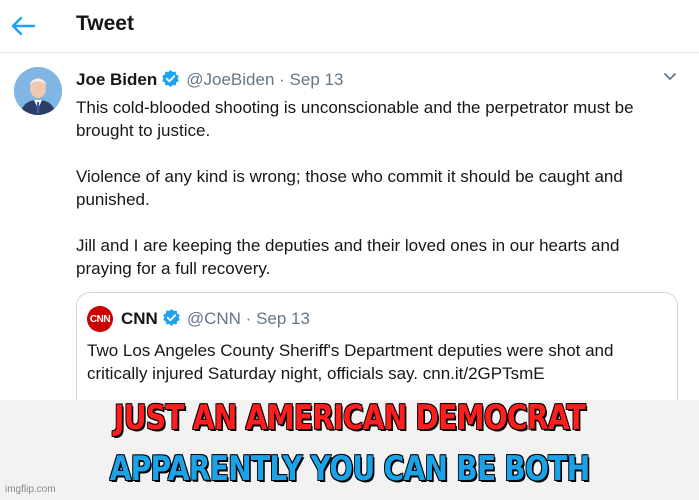 Image resolution: width=699 pixels, height=500 pixels. I want to click on quoted-tweet-date: Sep 13, so click(283, 318).